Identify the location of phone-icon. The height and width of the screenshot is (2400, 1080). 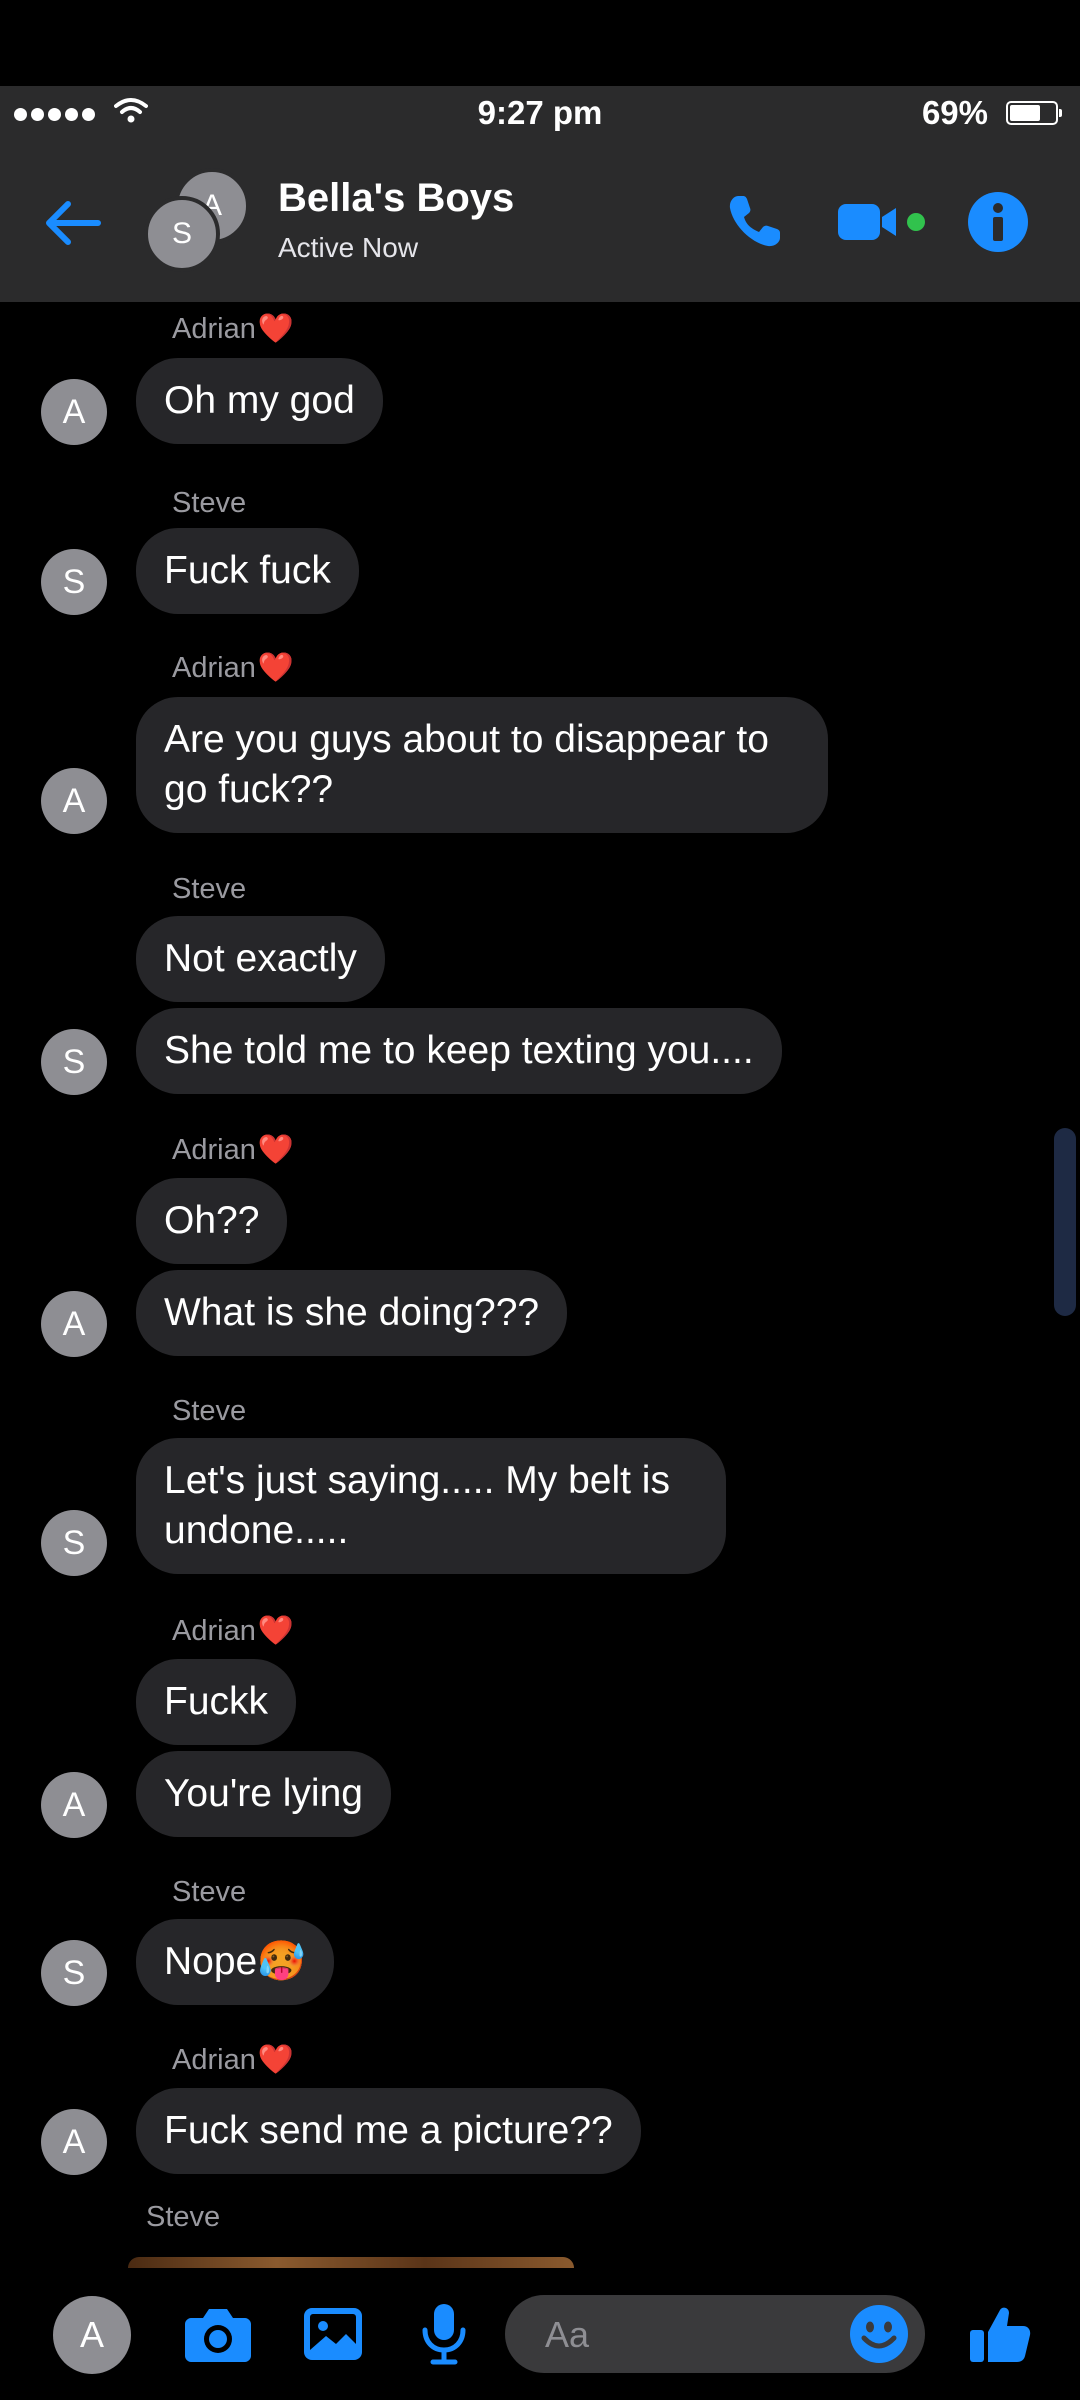
(754, 221).